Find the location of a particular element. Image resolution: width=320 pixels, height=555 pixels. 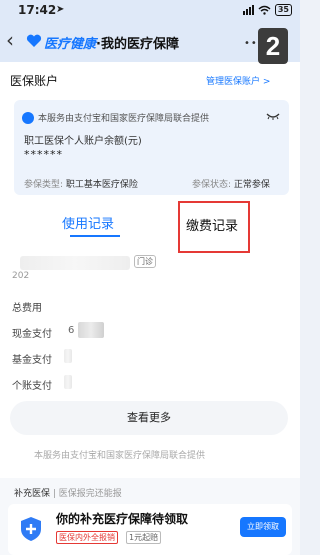

provider-logo-icon is located at coordinates (28, 118).